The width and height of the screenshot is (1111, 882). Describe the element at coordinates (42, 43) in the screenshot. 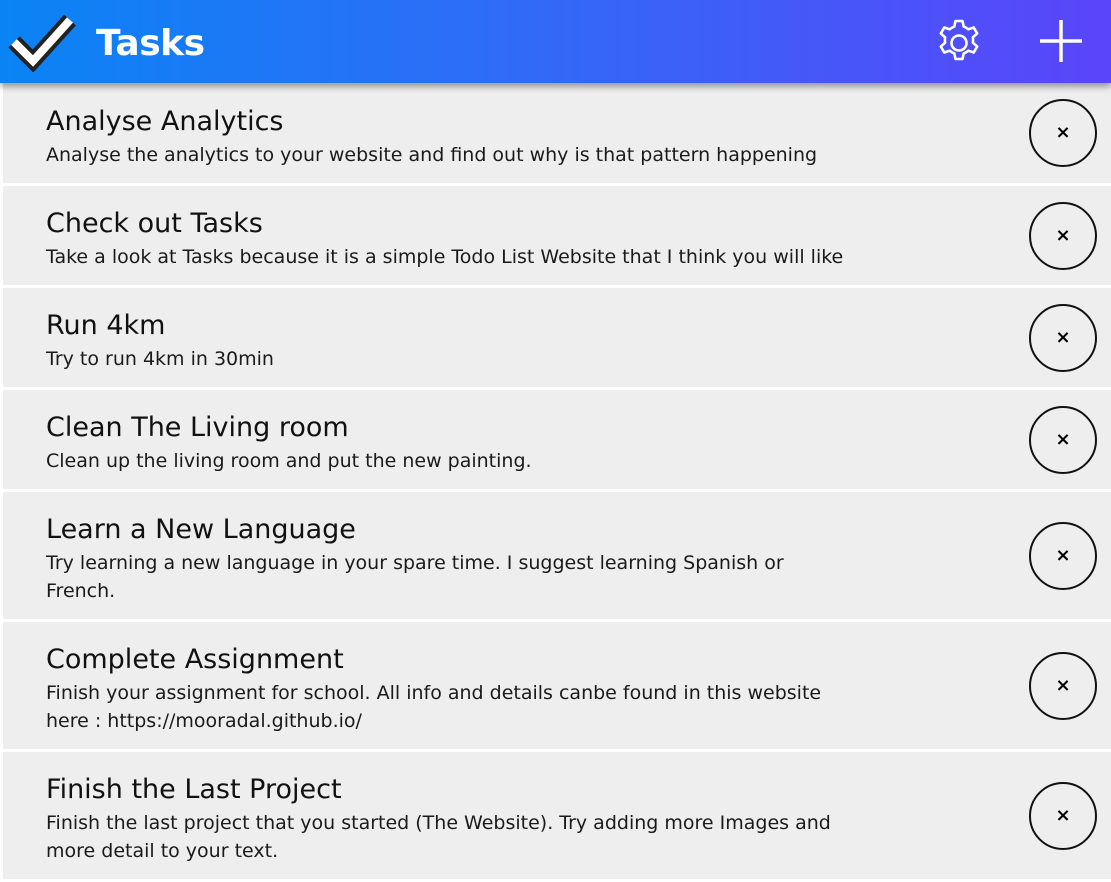

I see `checkmark-icon` at that location.